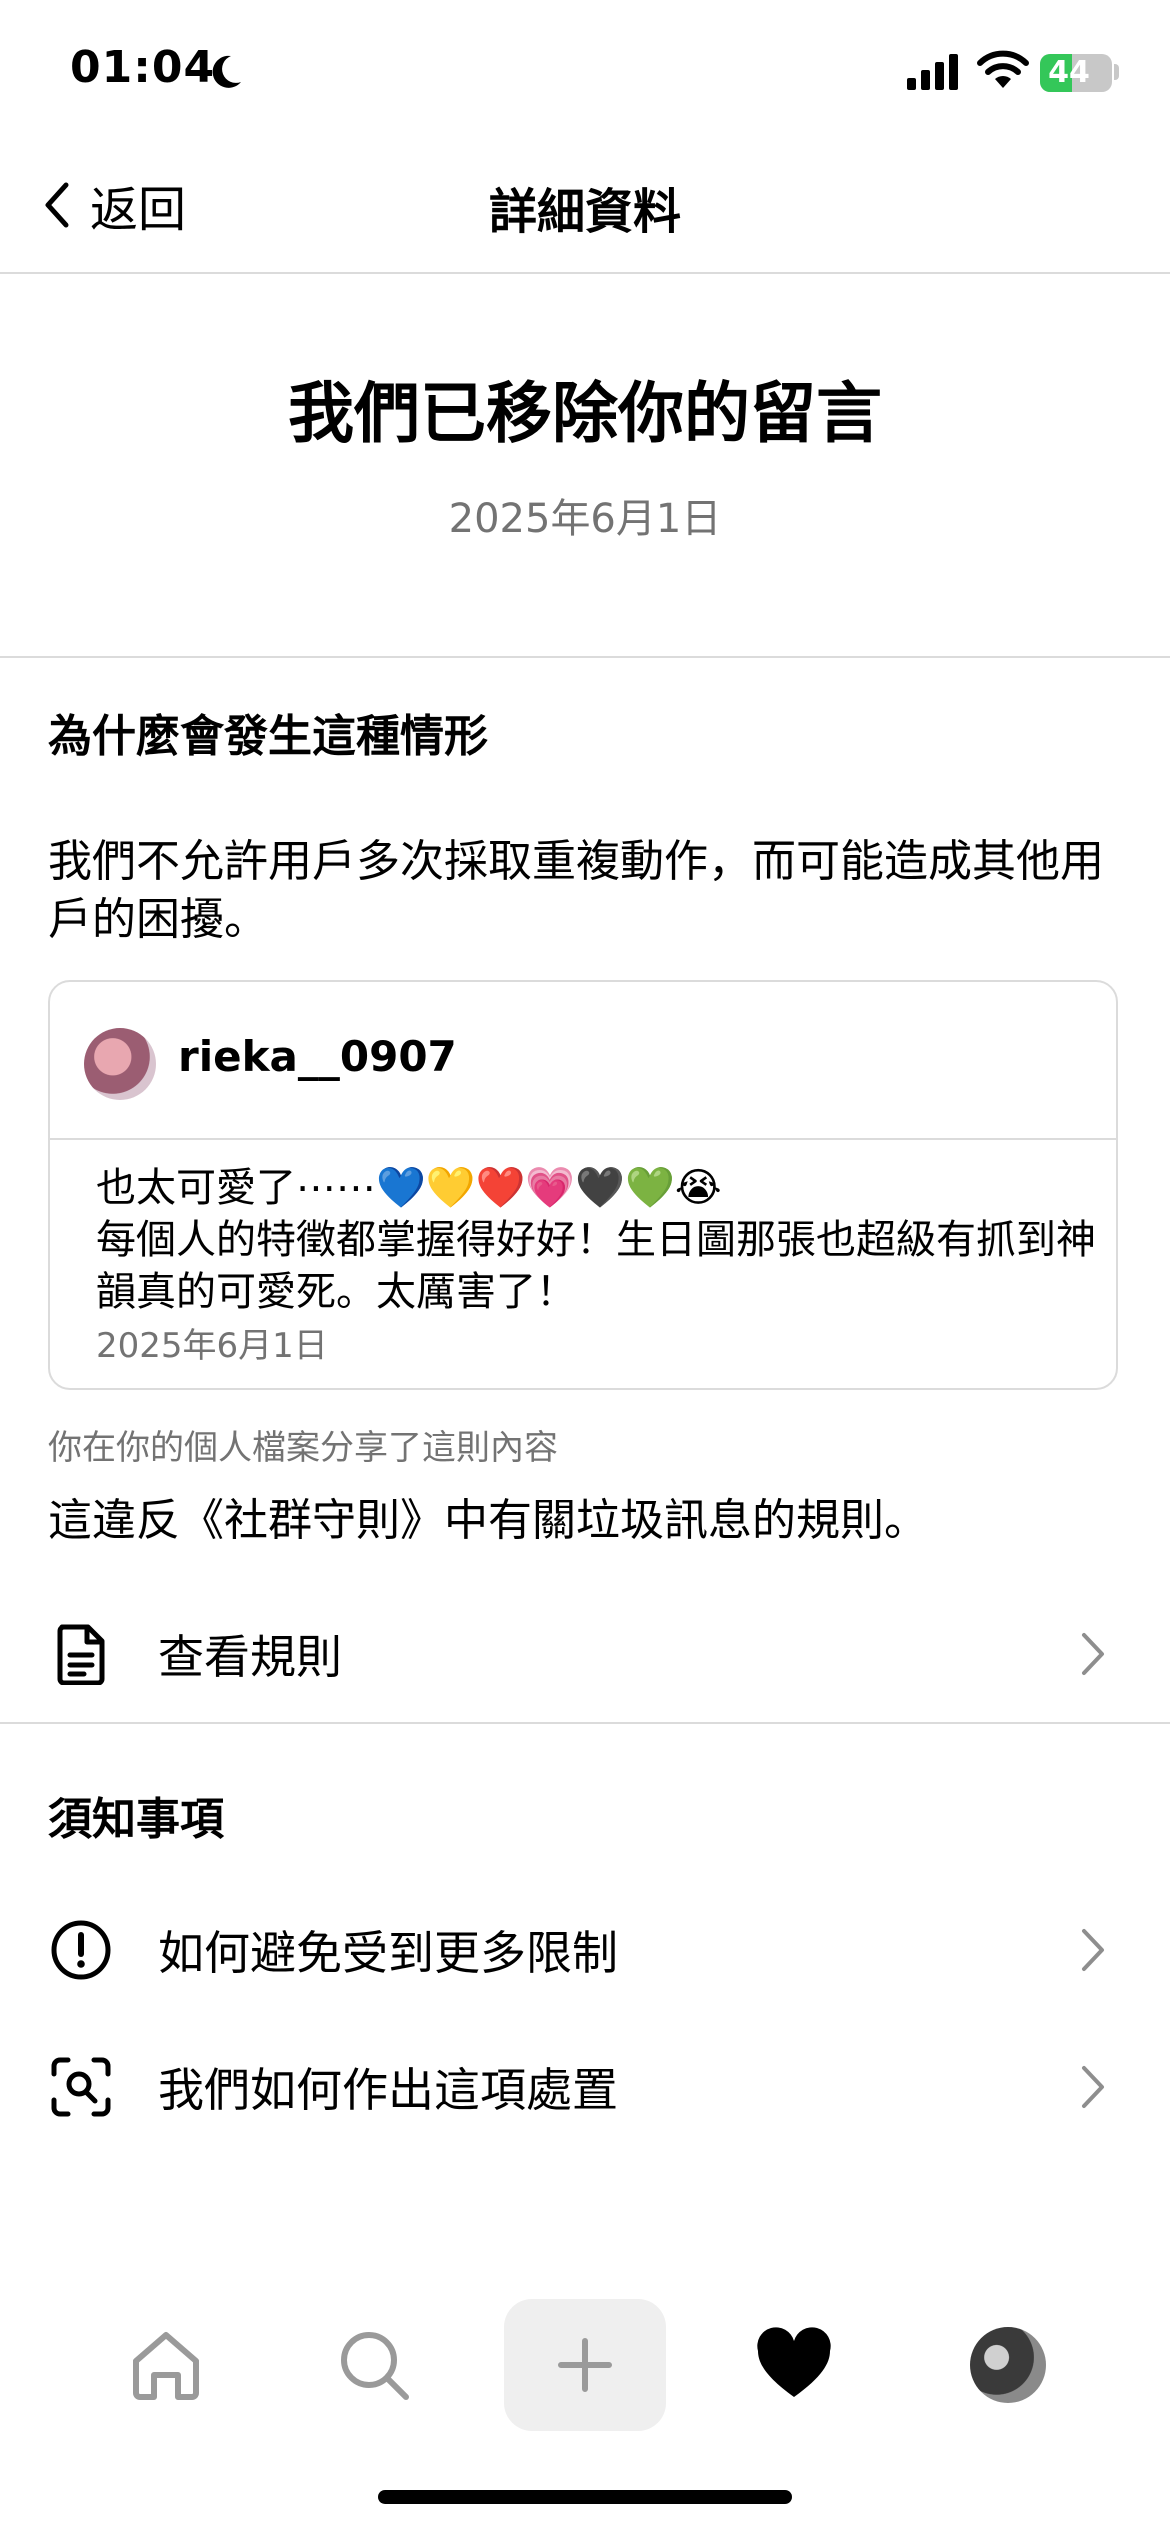 This screenshot has height=2532, width=1170. Describe the element at coordinates (576, 890) in the screenshot. I see `reason-description: 我們不允許用戶多次採取重複動作，而可能造成其他用戶的困擾。` at that location.